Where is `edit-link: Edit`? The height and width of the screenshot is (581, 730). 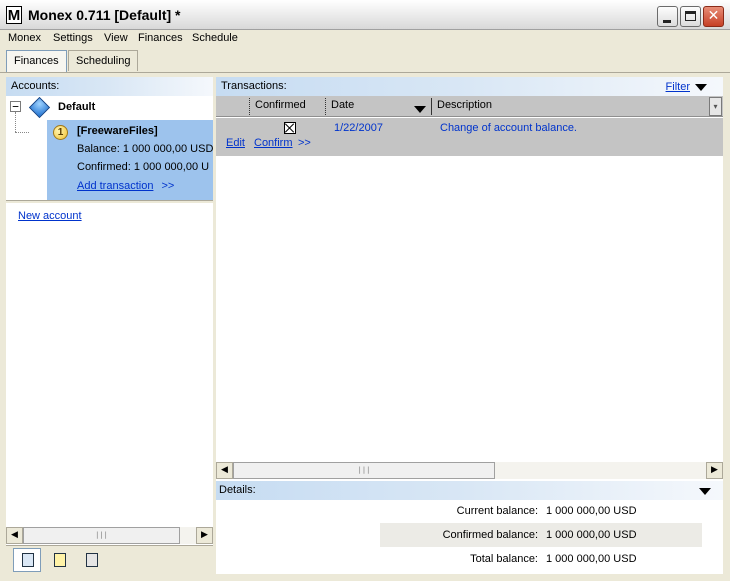
edit-link: Edit is located at coordinates (235, 143).